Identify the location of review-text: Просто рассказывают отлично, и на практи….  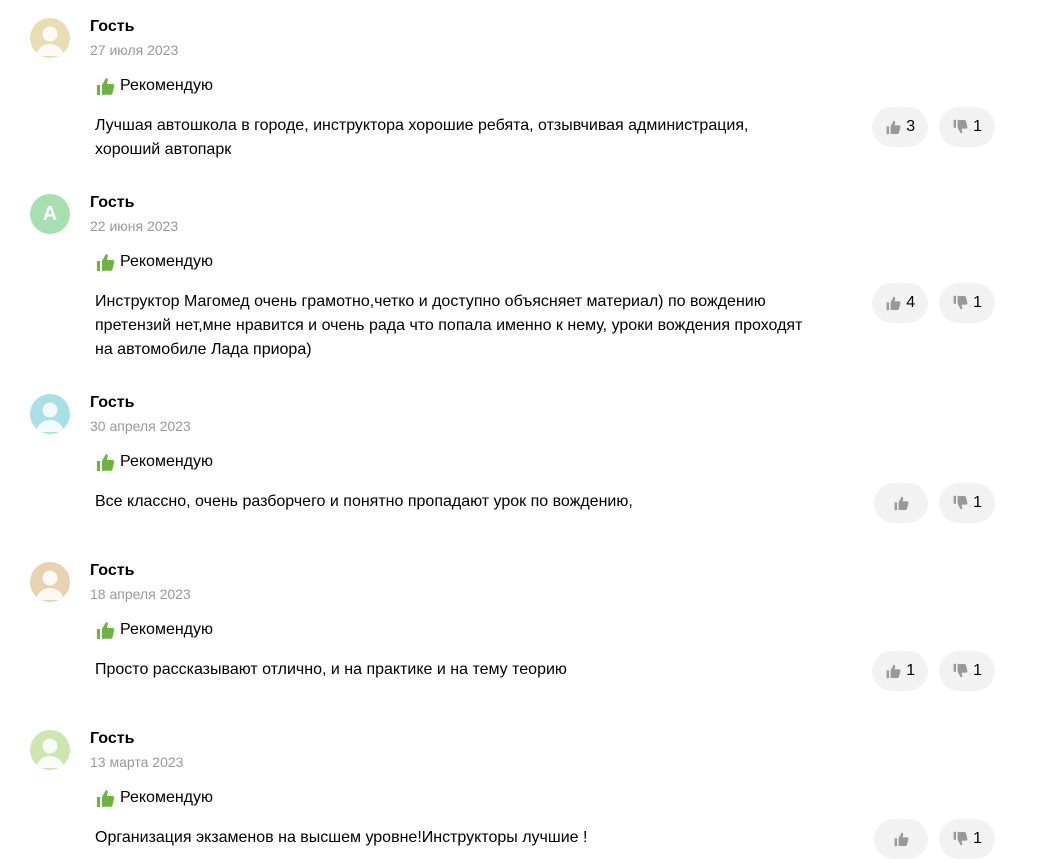
(331, 669).